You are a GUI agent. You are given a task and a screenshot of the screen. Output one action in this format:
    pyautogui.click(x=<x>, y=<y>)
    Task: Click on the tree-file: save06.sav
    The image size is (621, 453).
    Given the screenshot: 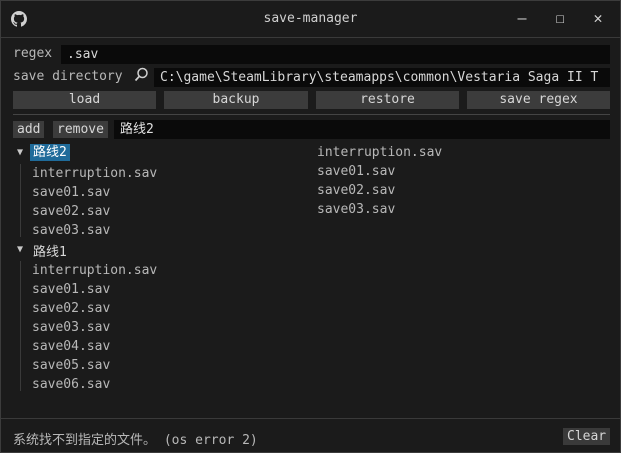 What is the action you would take?
    pyautogui.click(x=71, y=384)
    